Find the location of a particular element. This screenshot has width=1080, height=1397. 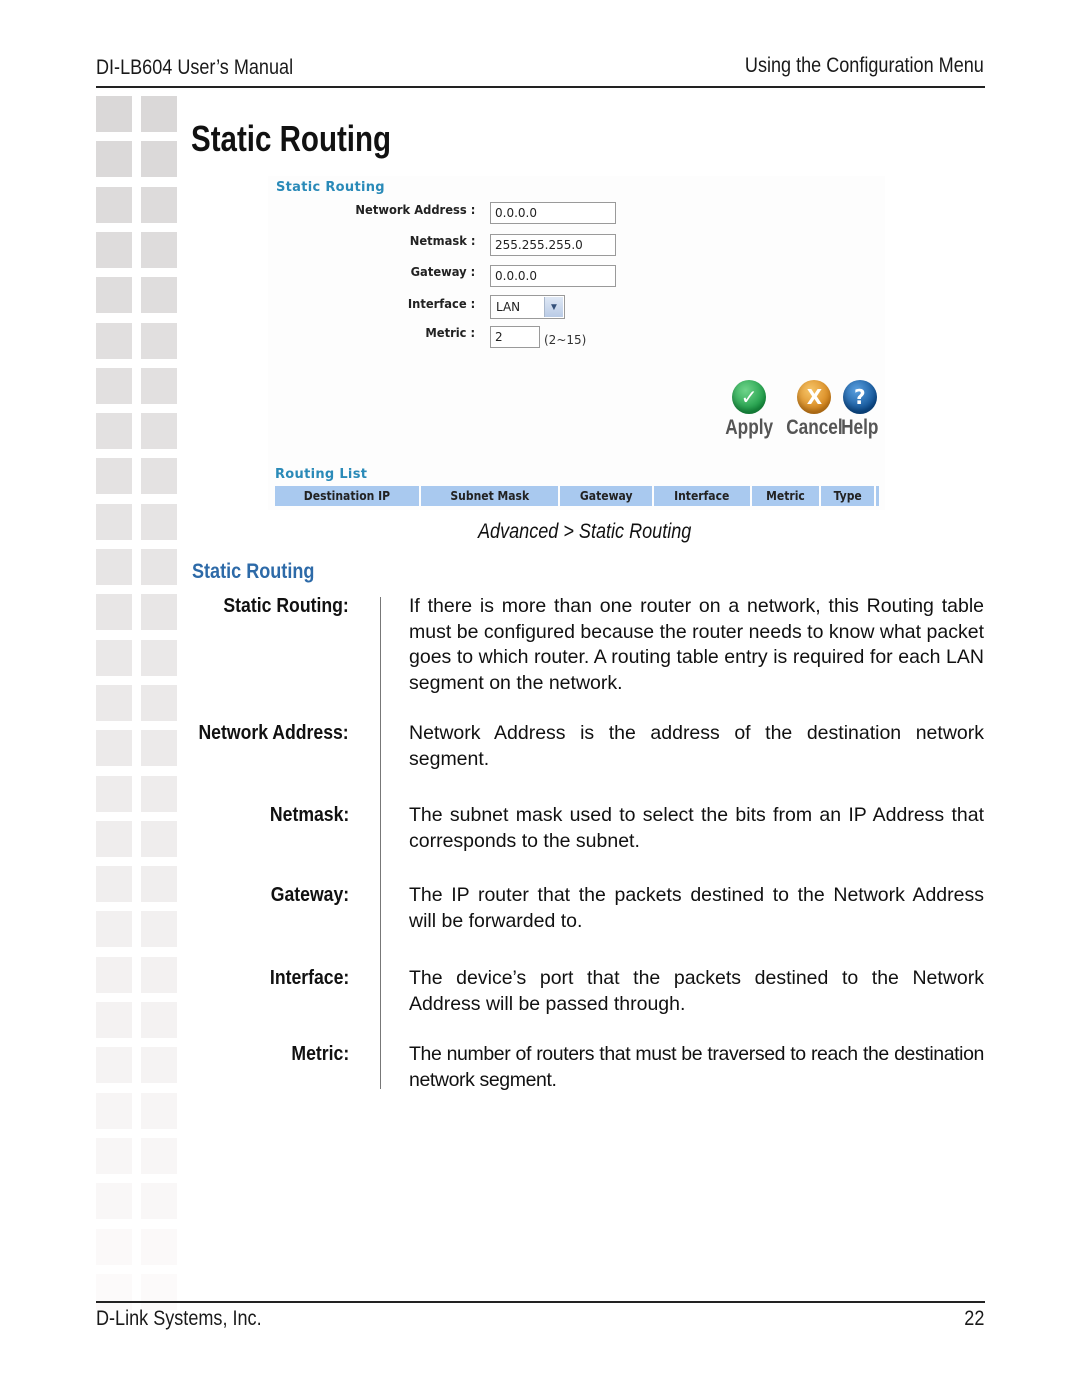

table-header-edge is located at coordinates (877, 496).